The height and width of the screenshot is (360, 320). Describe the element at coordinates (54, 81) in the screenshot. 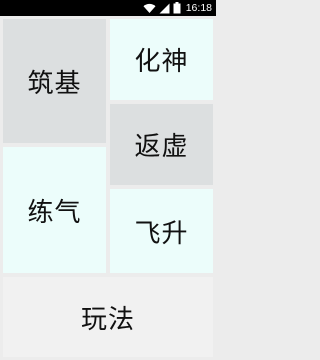

I see `tile-zhuji: 筑基` at that location.